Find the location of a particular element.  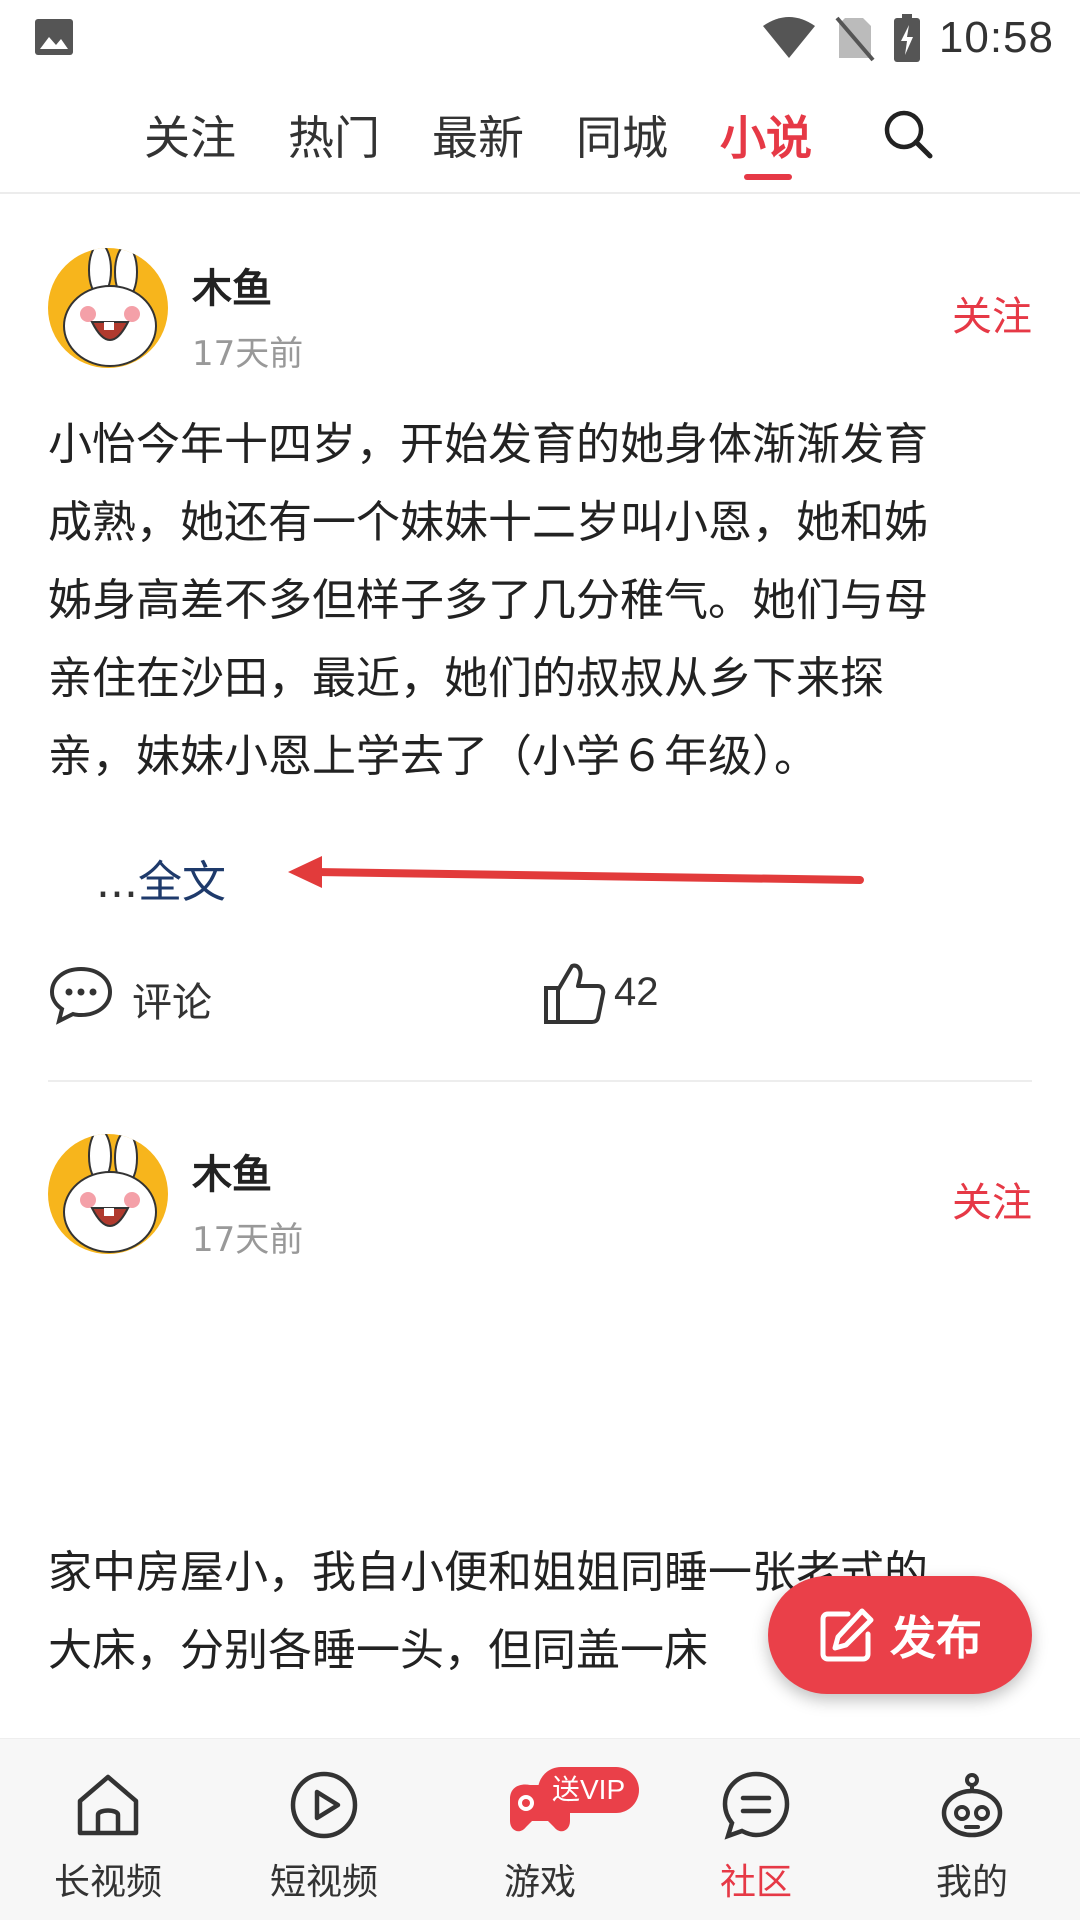

battery-charging-icon is located at coordinates (906, 38).